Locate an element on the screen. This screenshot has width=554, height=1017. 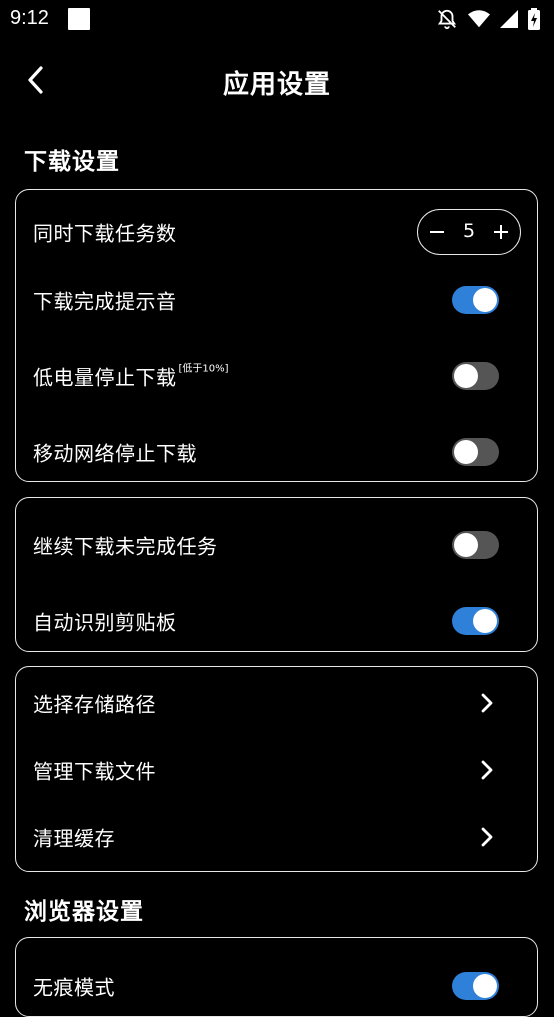
low-battery-label-wrap: 低电量停止下载 [低于10%] is located at coordinates (131, 376).